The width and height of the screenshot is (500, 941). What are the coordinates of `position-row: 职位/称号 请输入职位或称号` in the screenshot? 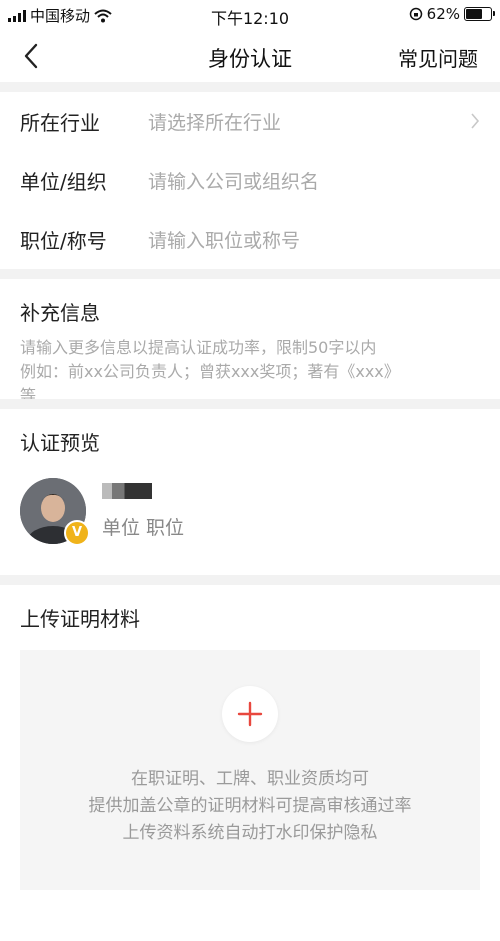 It's located at (250, 239).